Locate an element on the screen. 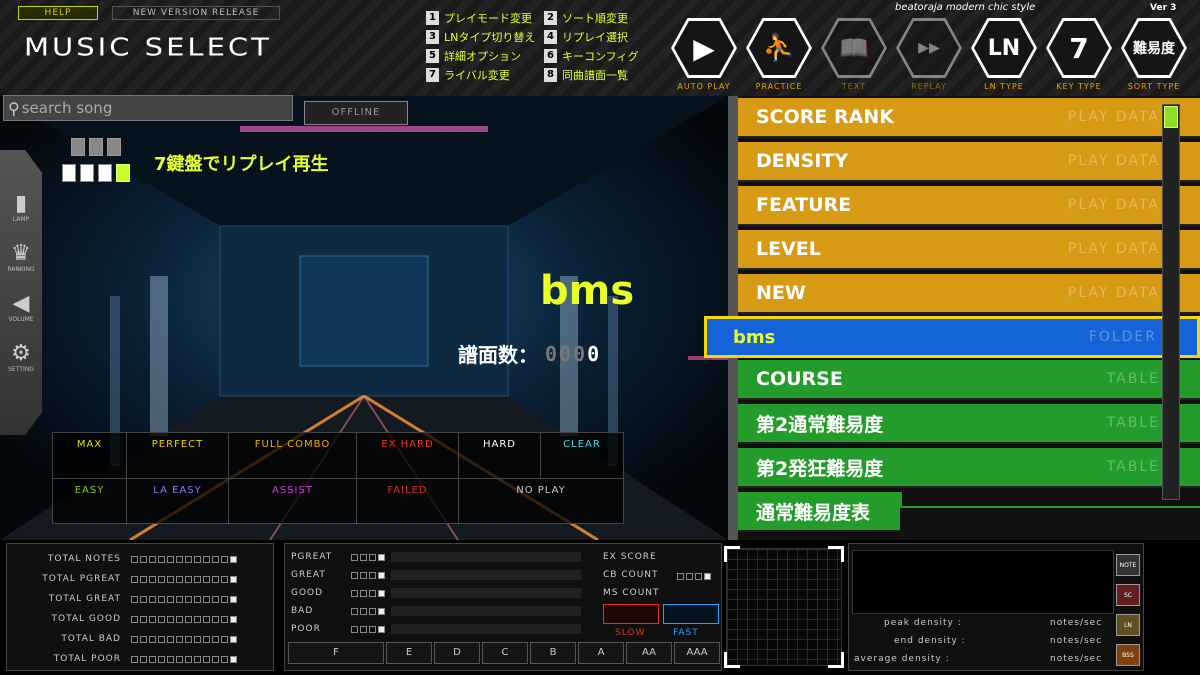  stat-label: TOTAL POOR is located at coordinates (87, 659).